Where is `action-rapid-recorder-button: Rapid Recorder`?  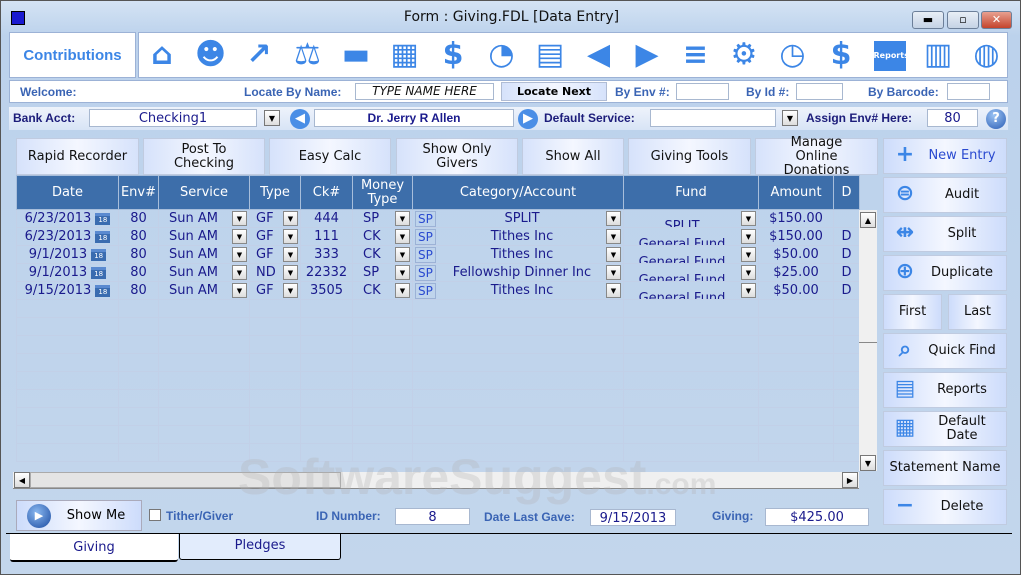
action-rapid-recorder-button: Rapid Recorder is located at coordinates (77, 156).